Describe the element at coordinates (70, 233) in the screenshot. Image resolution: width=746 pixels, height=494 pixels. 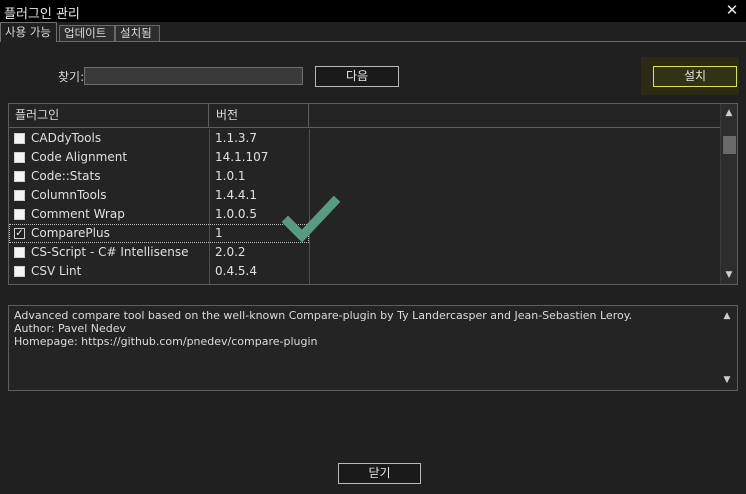
I see `plugin-name: ComparePlus` at that location.